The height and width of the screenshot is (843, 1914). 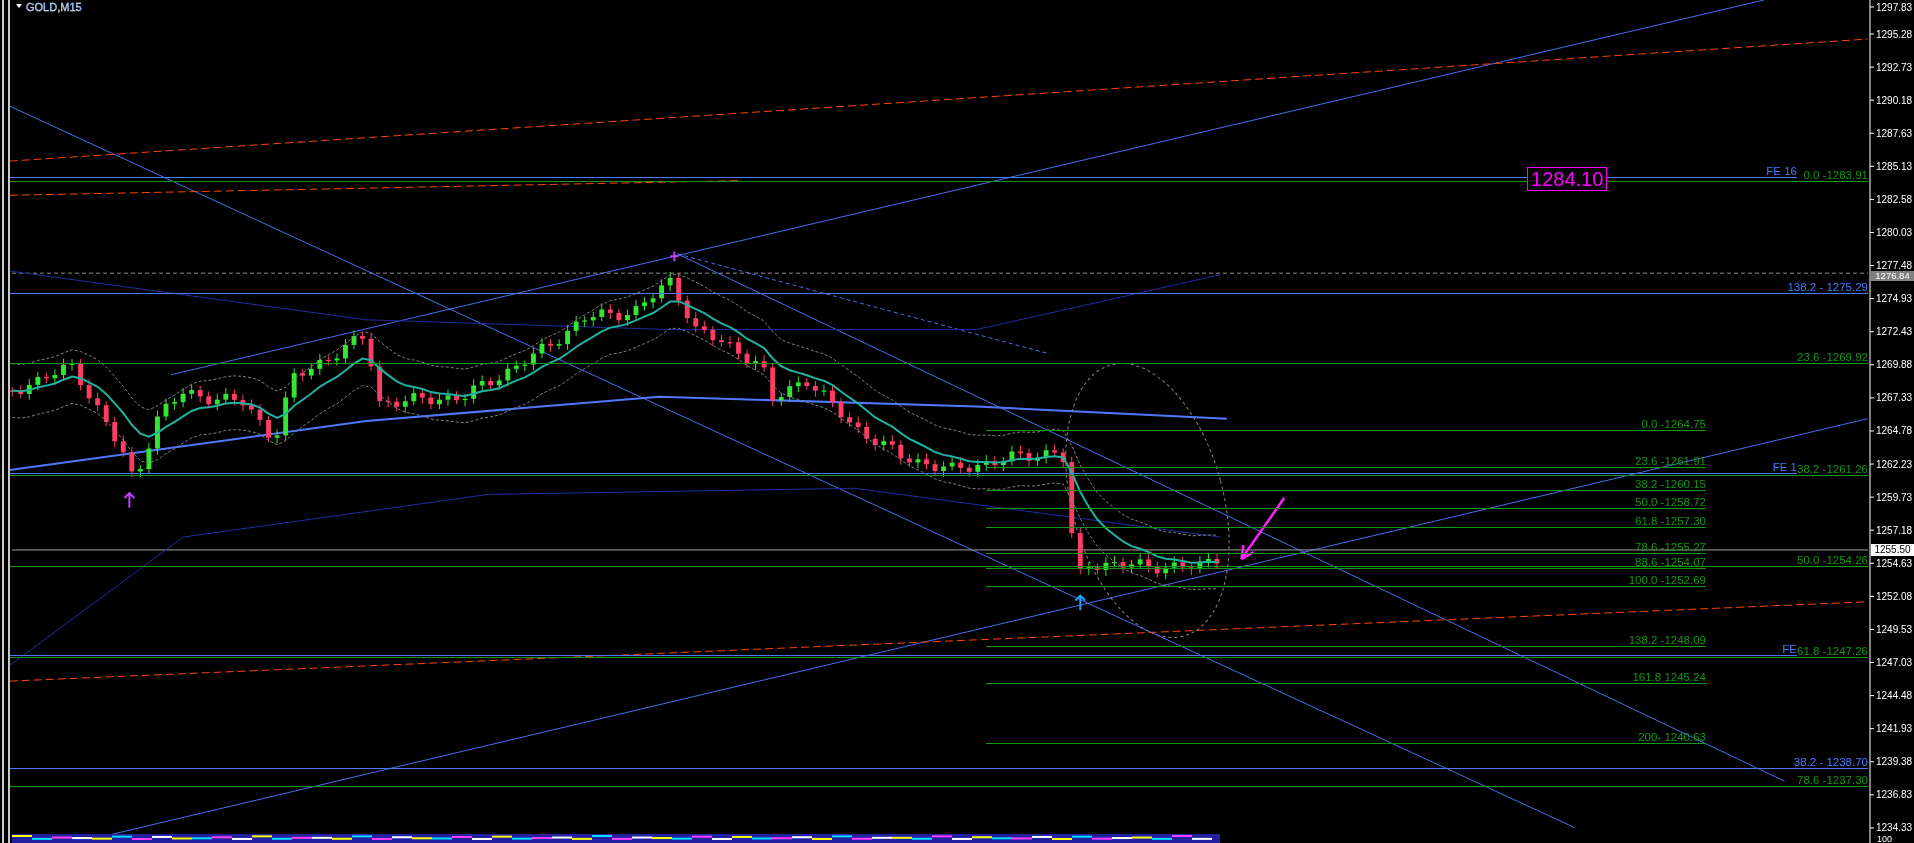 I want to click on level-label: FE, so click(x=1789, y=649).